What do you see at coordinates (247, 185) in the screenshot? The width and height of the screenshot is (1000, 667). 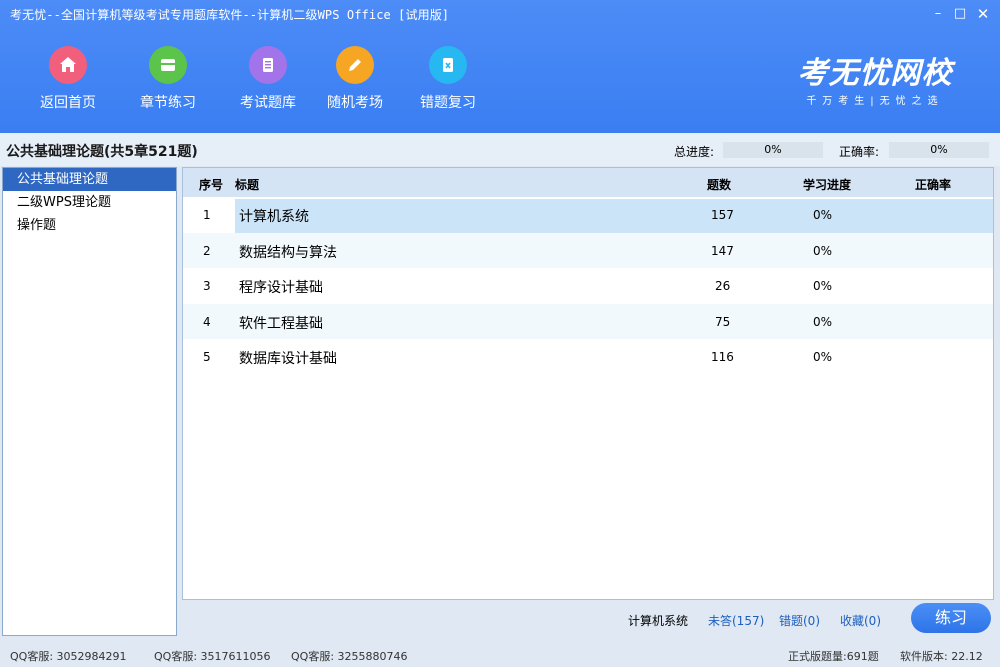 I see `column-header-title: 标题` at bounding box center [247, 185].